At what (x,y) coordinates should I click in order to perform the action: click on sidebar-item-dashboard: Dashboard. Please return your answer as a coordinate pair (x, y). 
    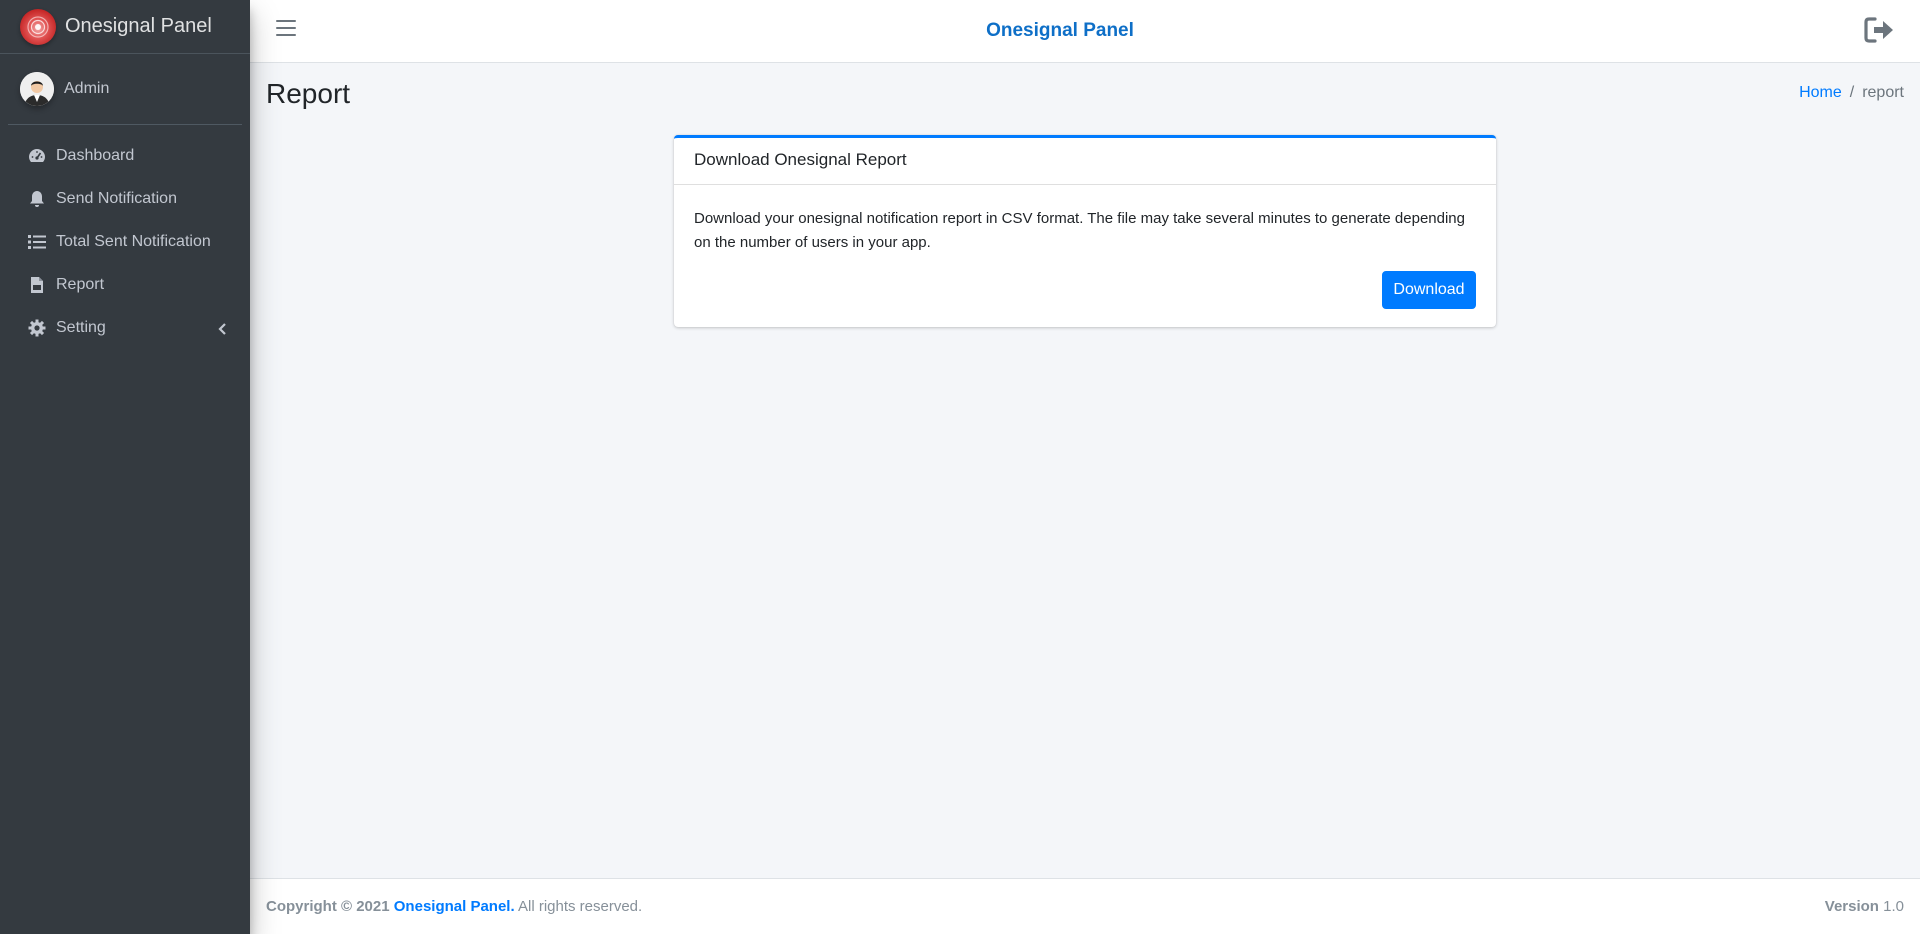
    Looking at the image, I should click on (125, 155).